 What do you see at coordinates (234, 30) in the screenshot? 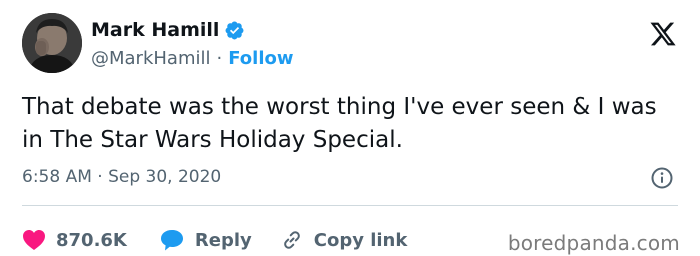
I see `verified-badge-icon` at bounding box center [234, 30].